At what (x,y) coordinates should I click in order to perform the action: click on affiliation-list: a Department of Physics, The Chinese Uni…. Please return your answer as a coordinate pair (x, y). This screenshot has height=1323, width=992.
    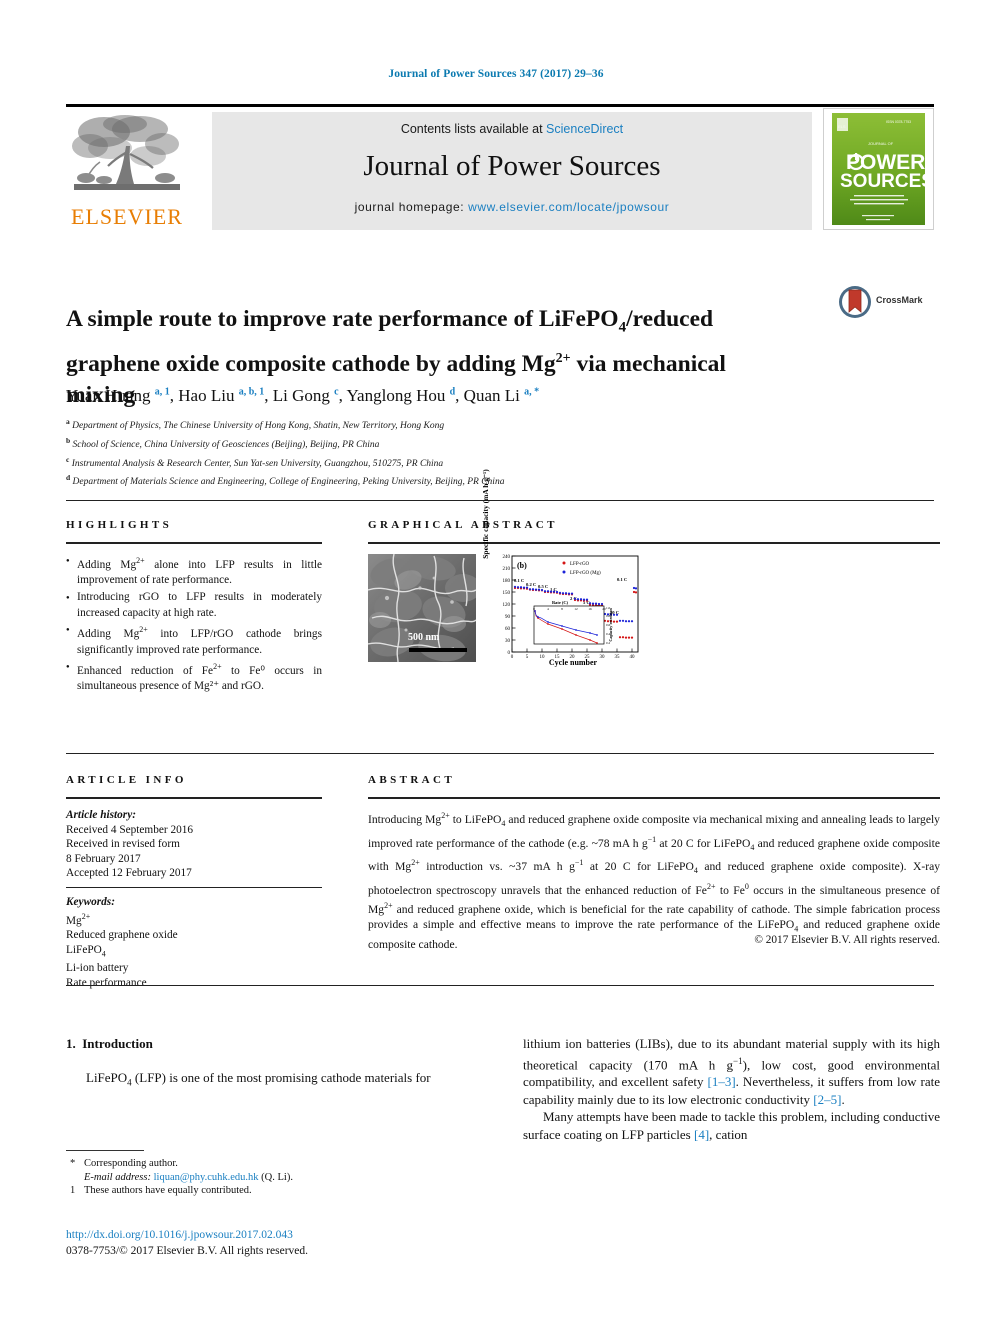
    Looking at the image, I should click on (476, 452).